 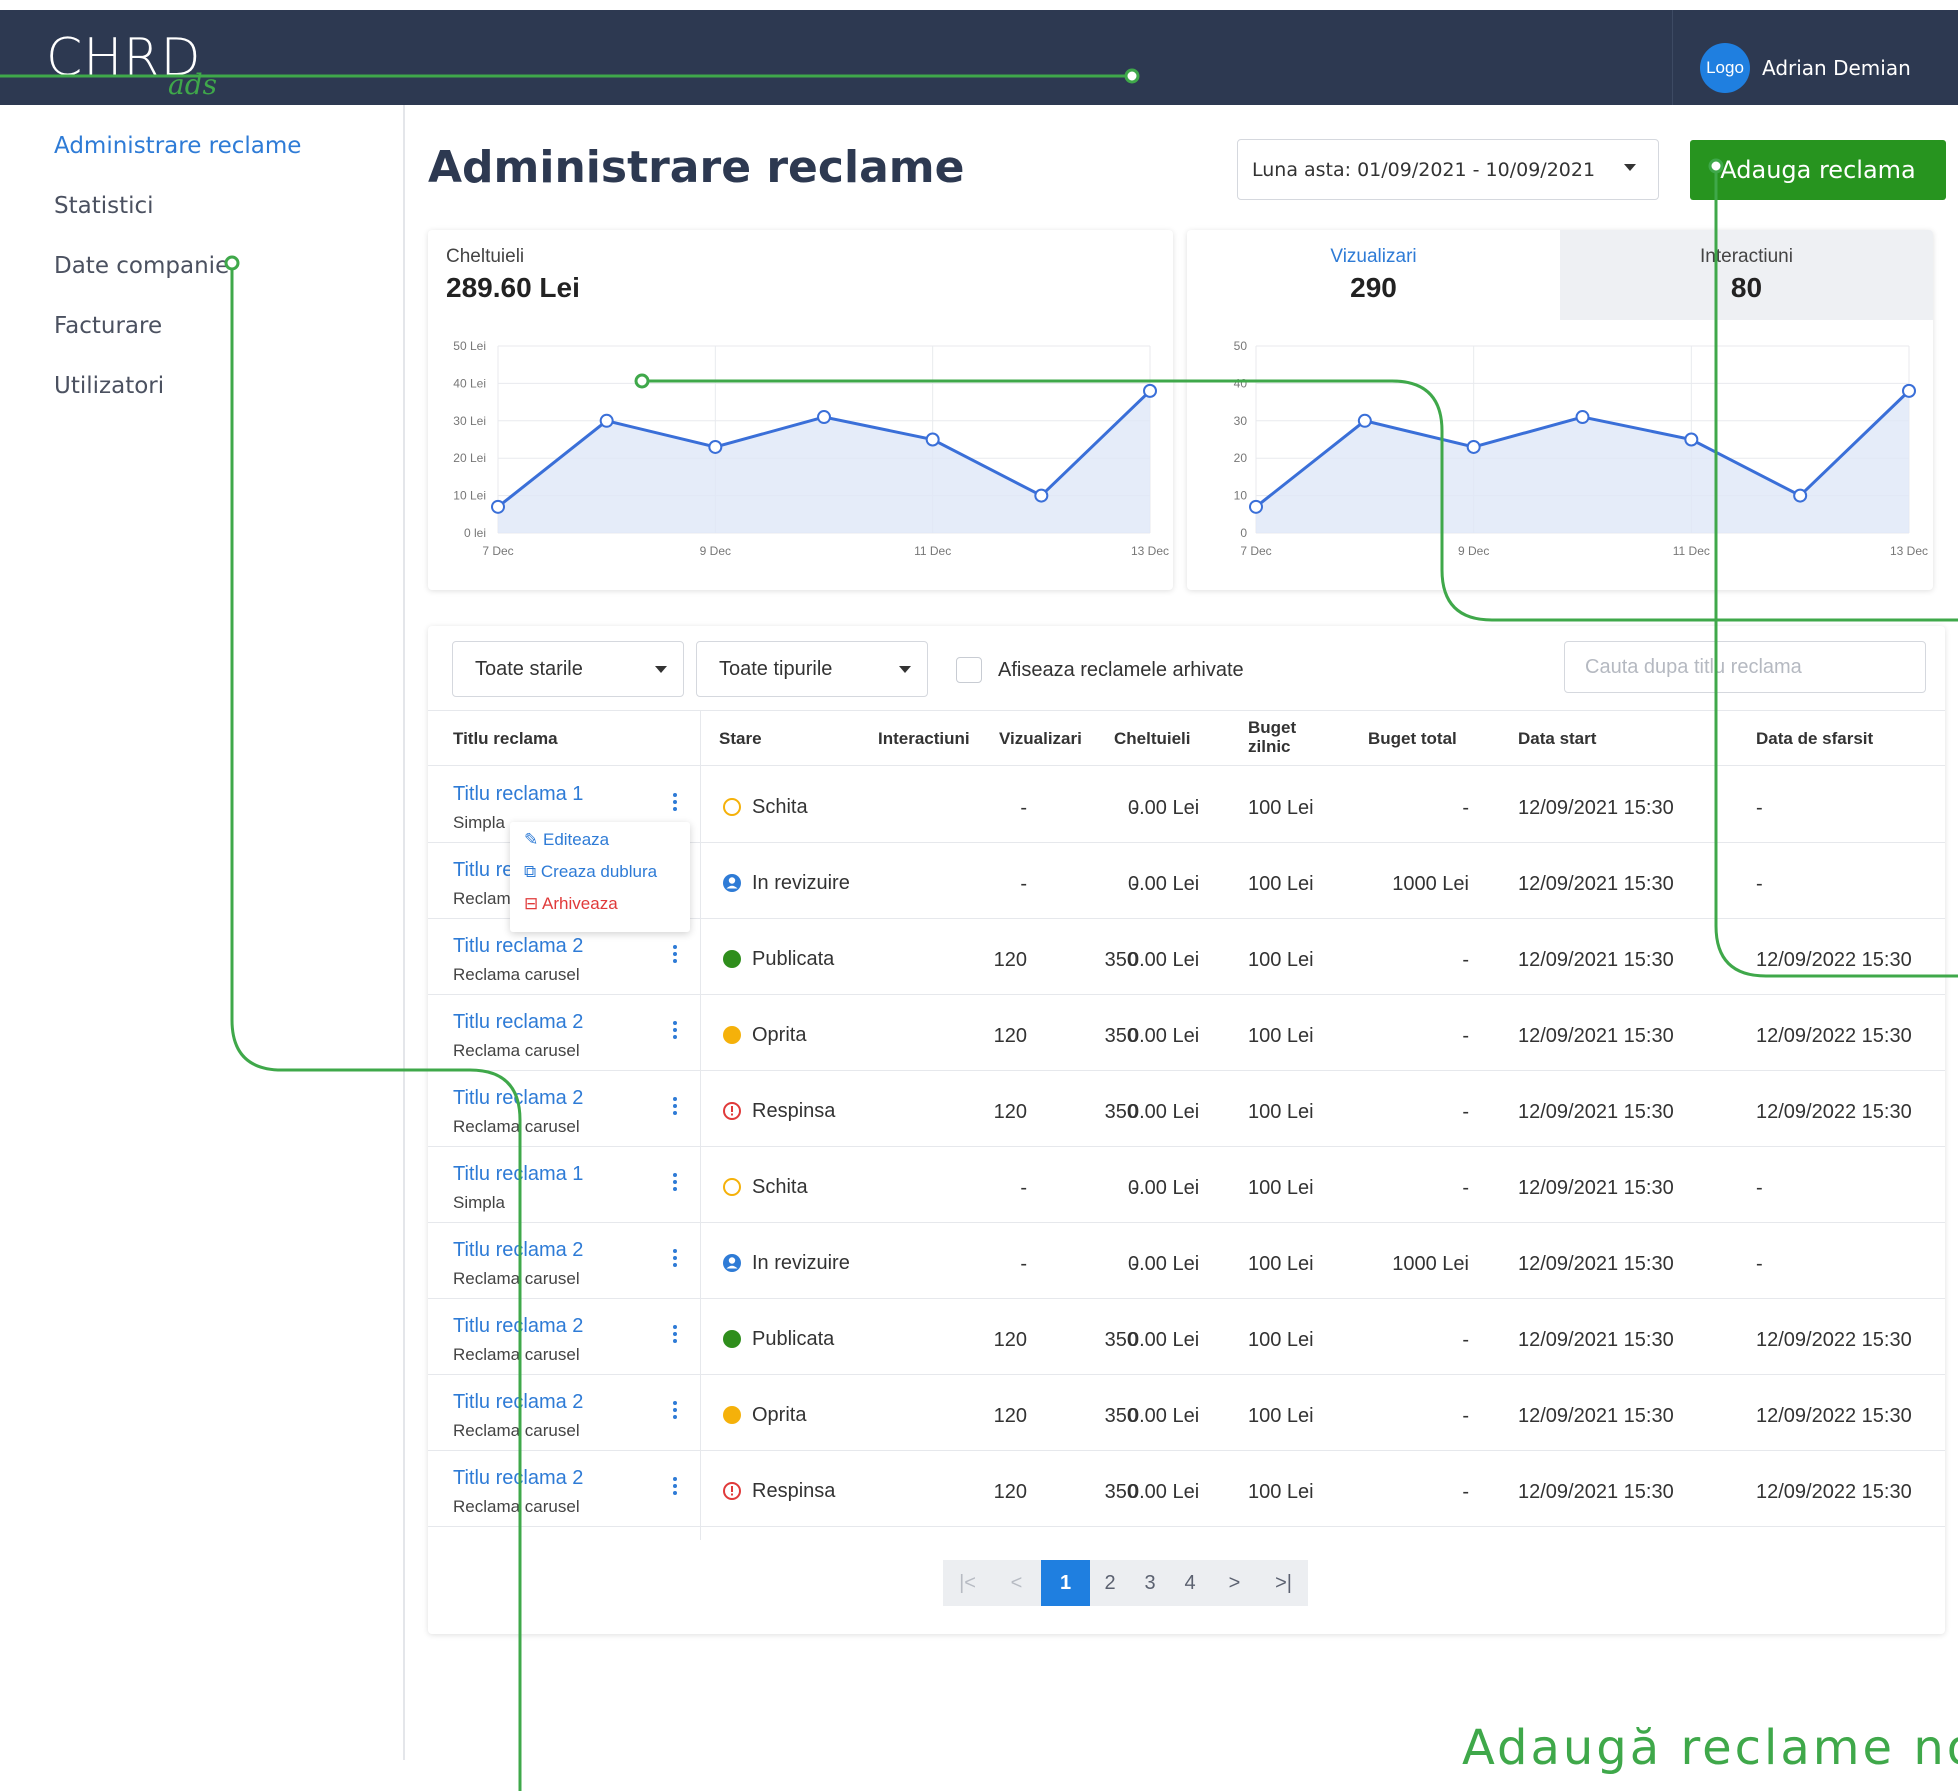 What do you see at coordinates (1412, 738) in the screenshot?
I see `th-total-budget: Buget total` at bounding box center [1412, 738].